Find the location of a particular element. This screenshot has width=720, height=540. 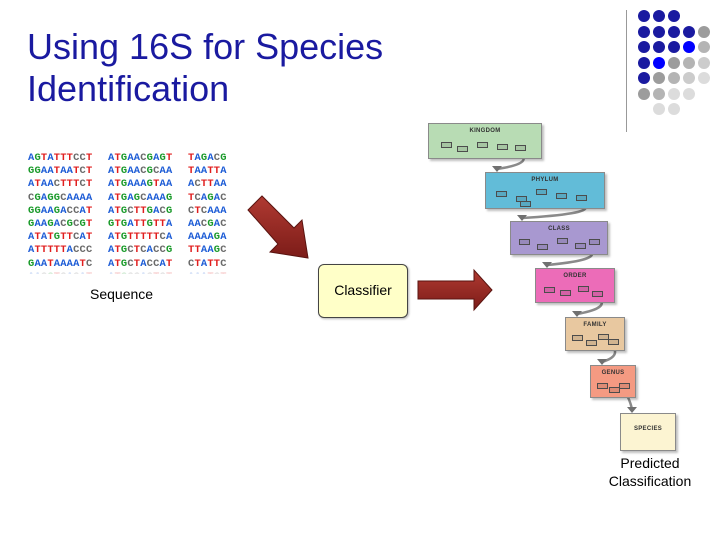

classifier-label: Classifier is located at coordinates (363, 290).